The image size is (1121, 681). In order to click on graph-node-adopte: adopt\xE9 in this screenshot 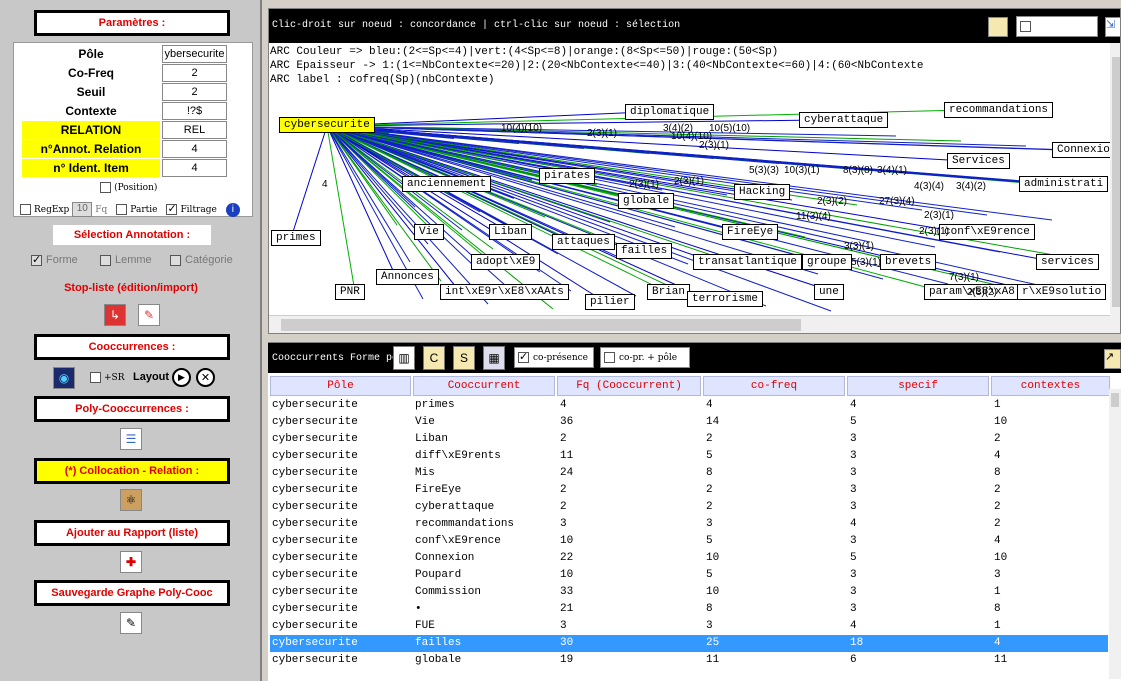, I will do `click(506, 262)`.